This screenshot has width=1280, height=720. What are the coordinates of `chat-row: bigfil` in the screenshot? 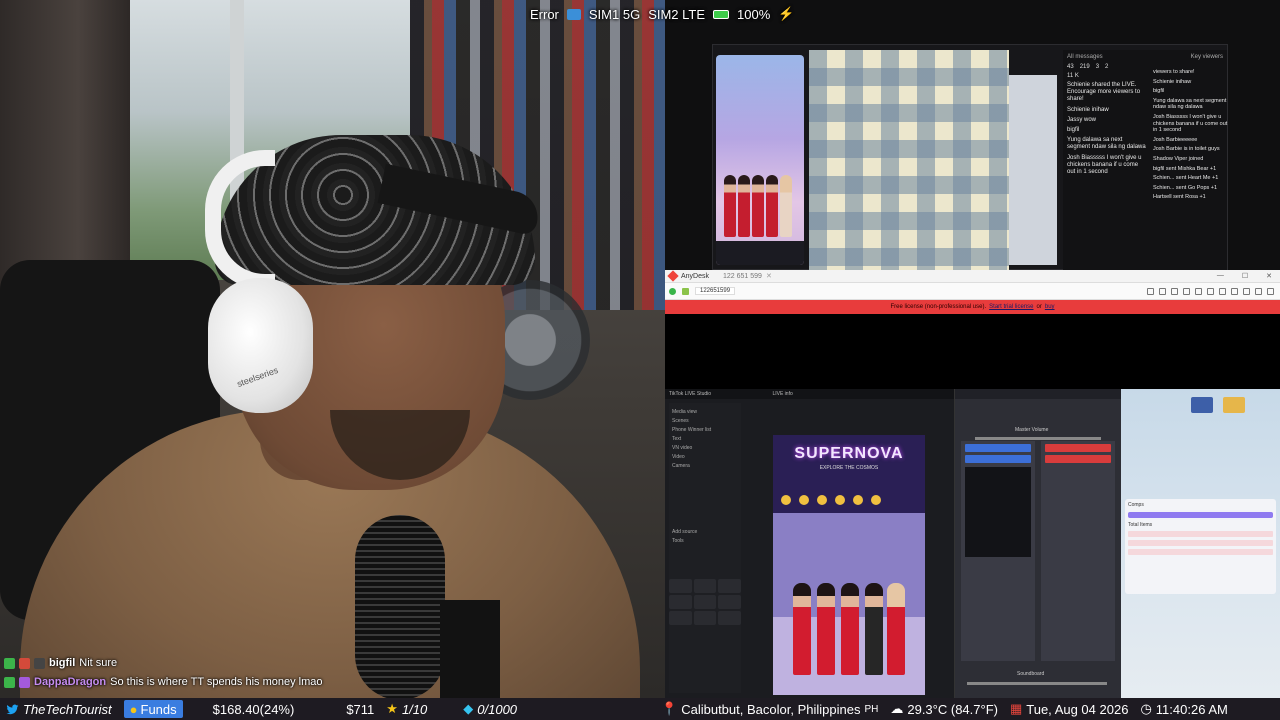 It's located at (1073, 129).